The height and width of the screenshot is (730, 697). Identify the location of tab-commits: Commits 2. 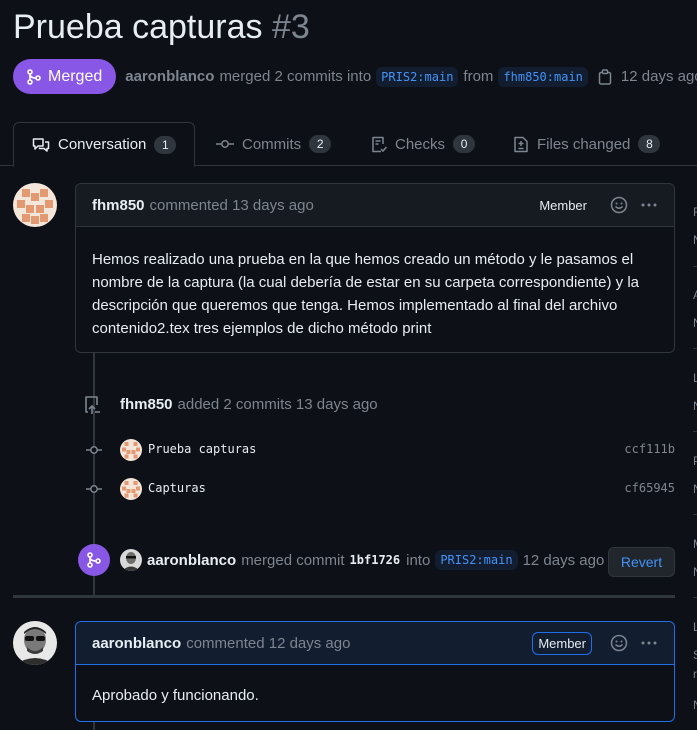
(274, 144).